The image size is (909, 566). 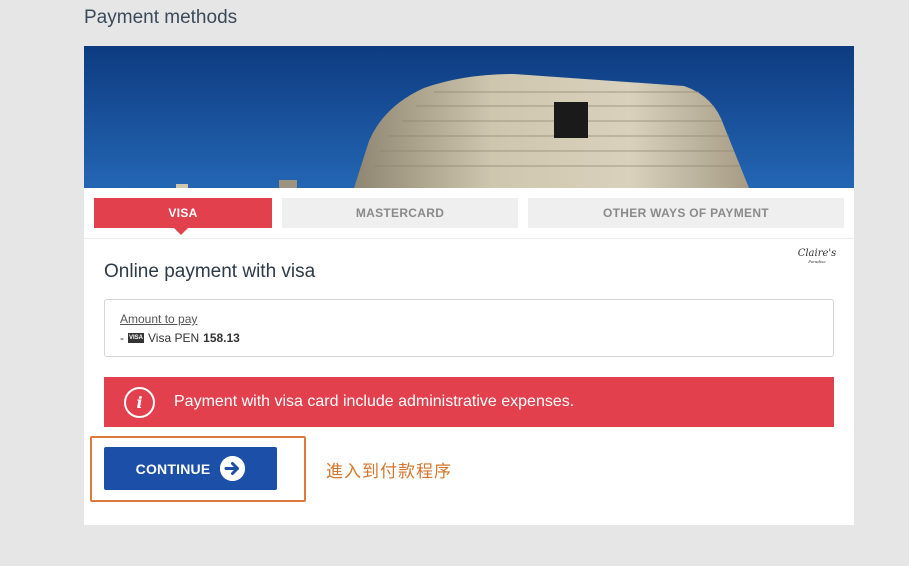 What do you see at coordinates (686, 213) in the screenshot?
I see `tab-other-ways-of-payment: OTHER WAYS OF PAYMENT` at bounding box center [686, 213].